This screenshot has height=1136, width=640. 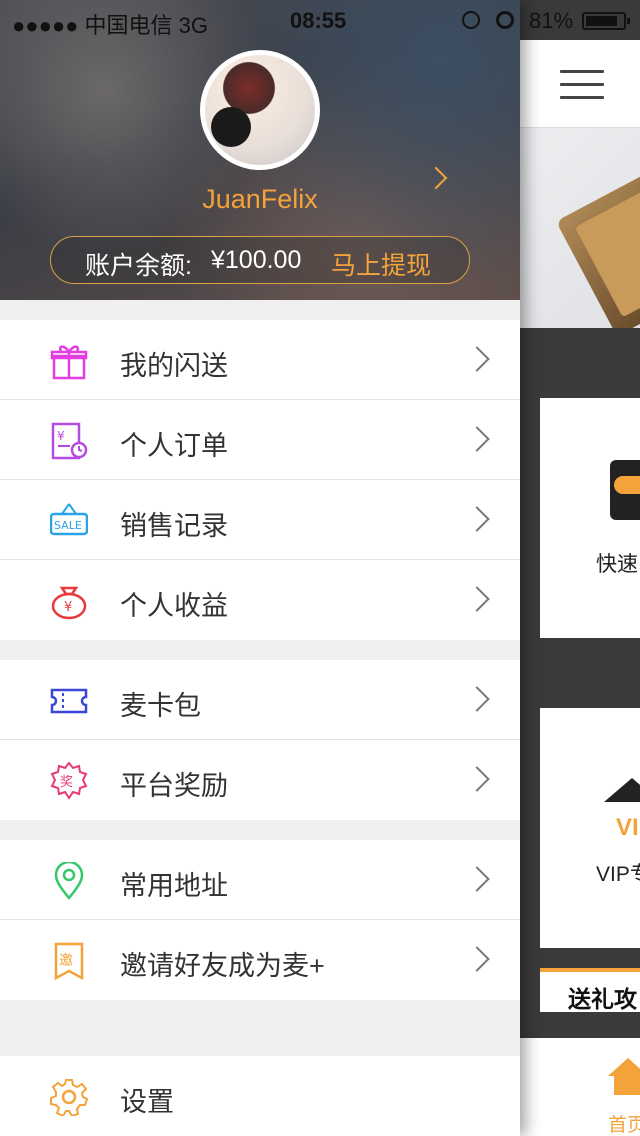 What do you see at coordinates (260, 110) in the screenshot?
I see `avatar` at bounding box center [260, 110].